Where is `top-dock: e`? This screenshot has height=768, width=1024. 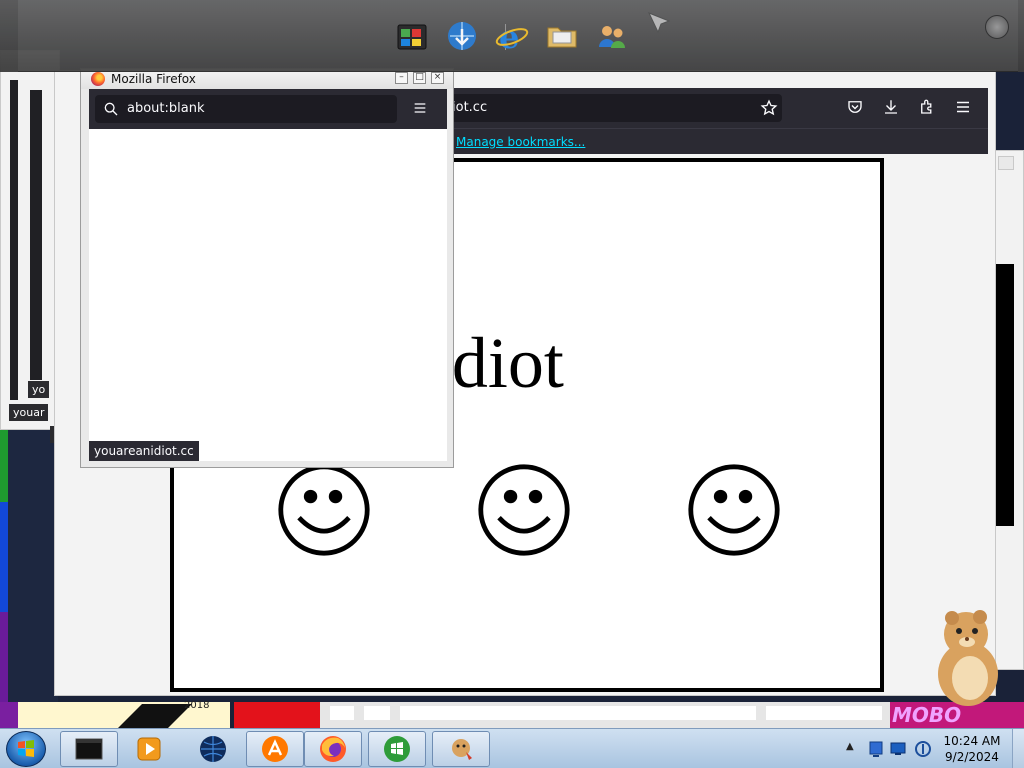
top-dock: e is located at coordinates (512, 36).